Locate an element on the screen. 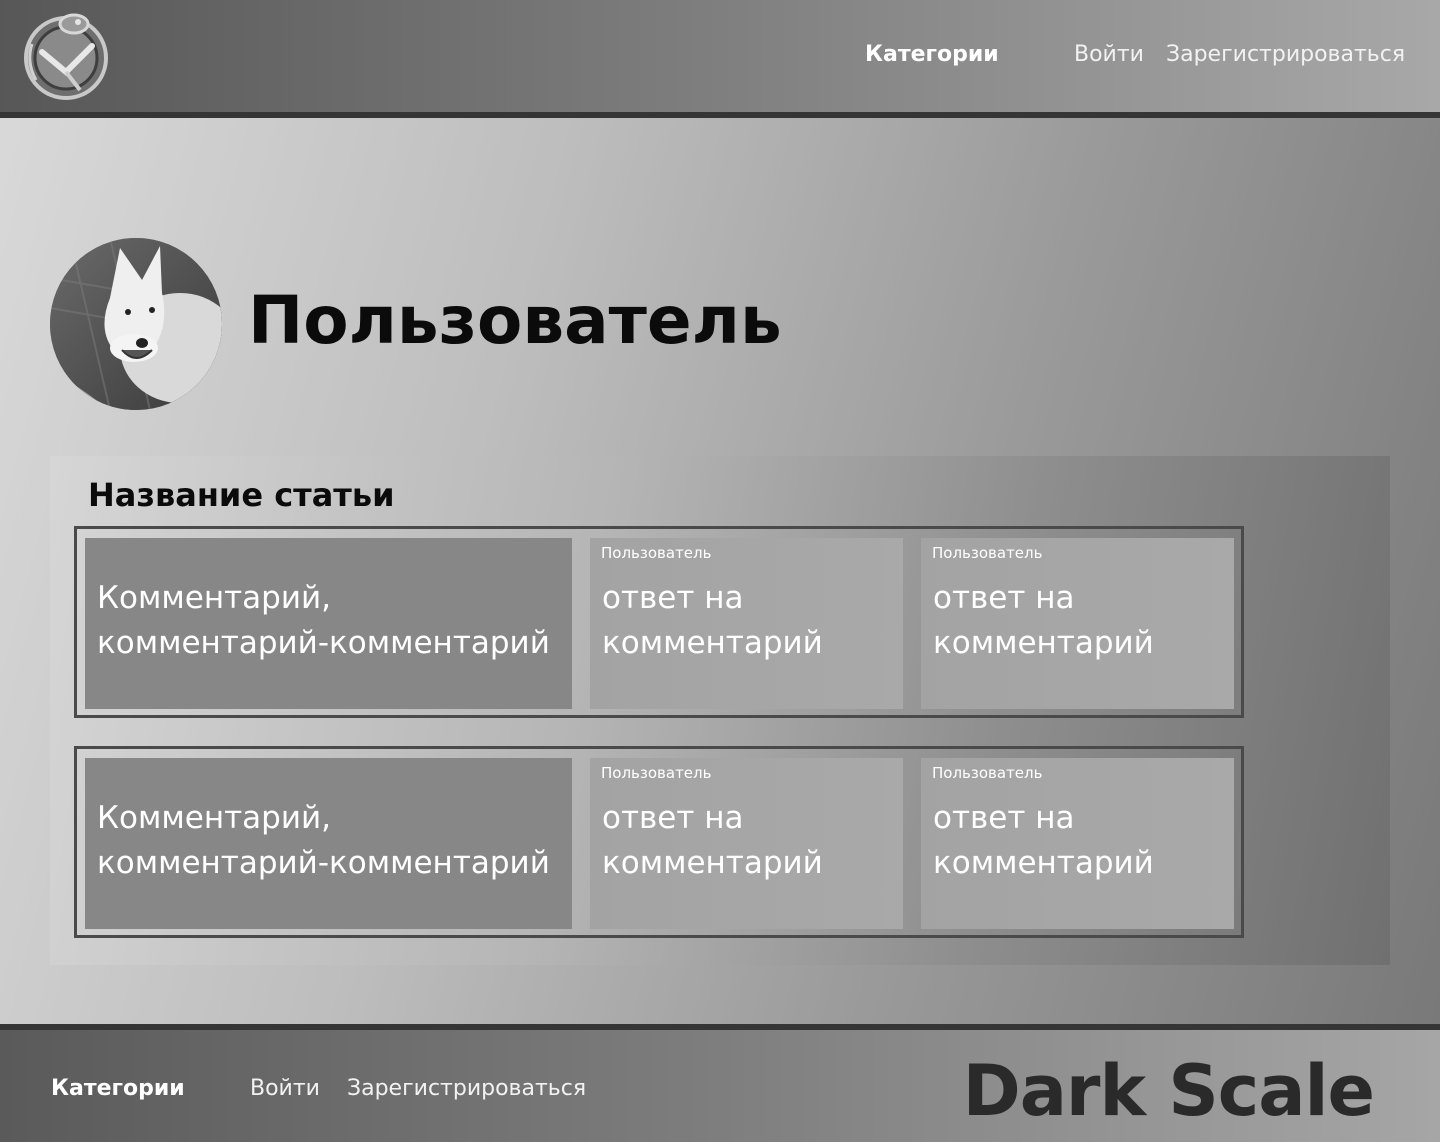 This screenshot has width=1440, height=1142. footer-register-link: Зарегистрироваться is located at coordinates (466, 1088).